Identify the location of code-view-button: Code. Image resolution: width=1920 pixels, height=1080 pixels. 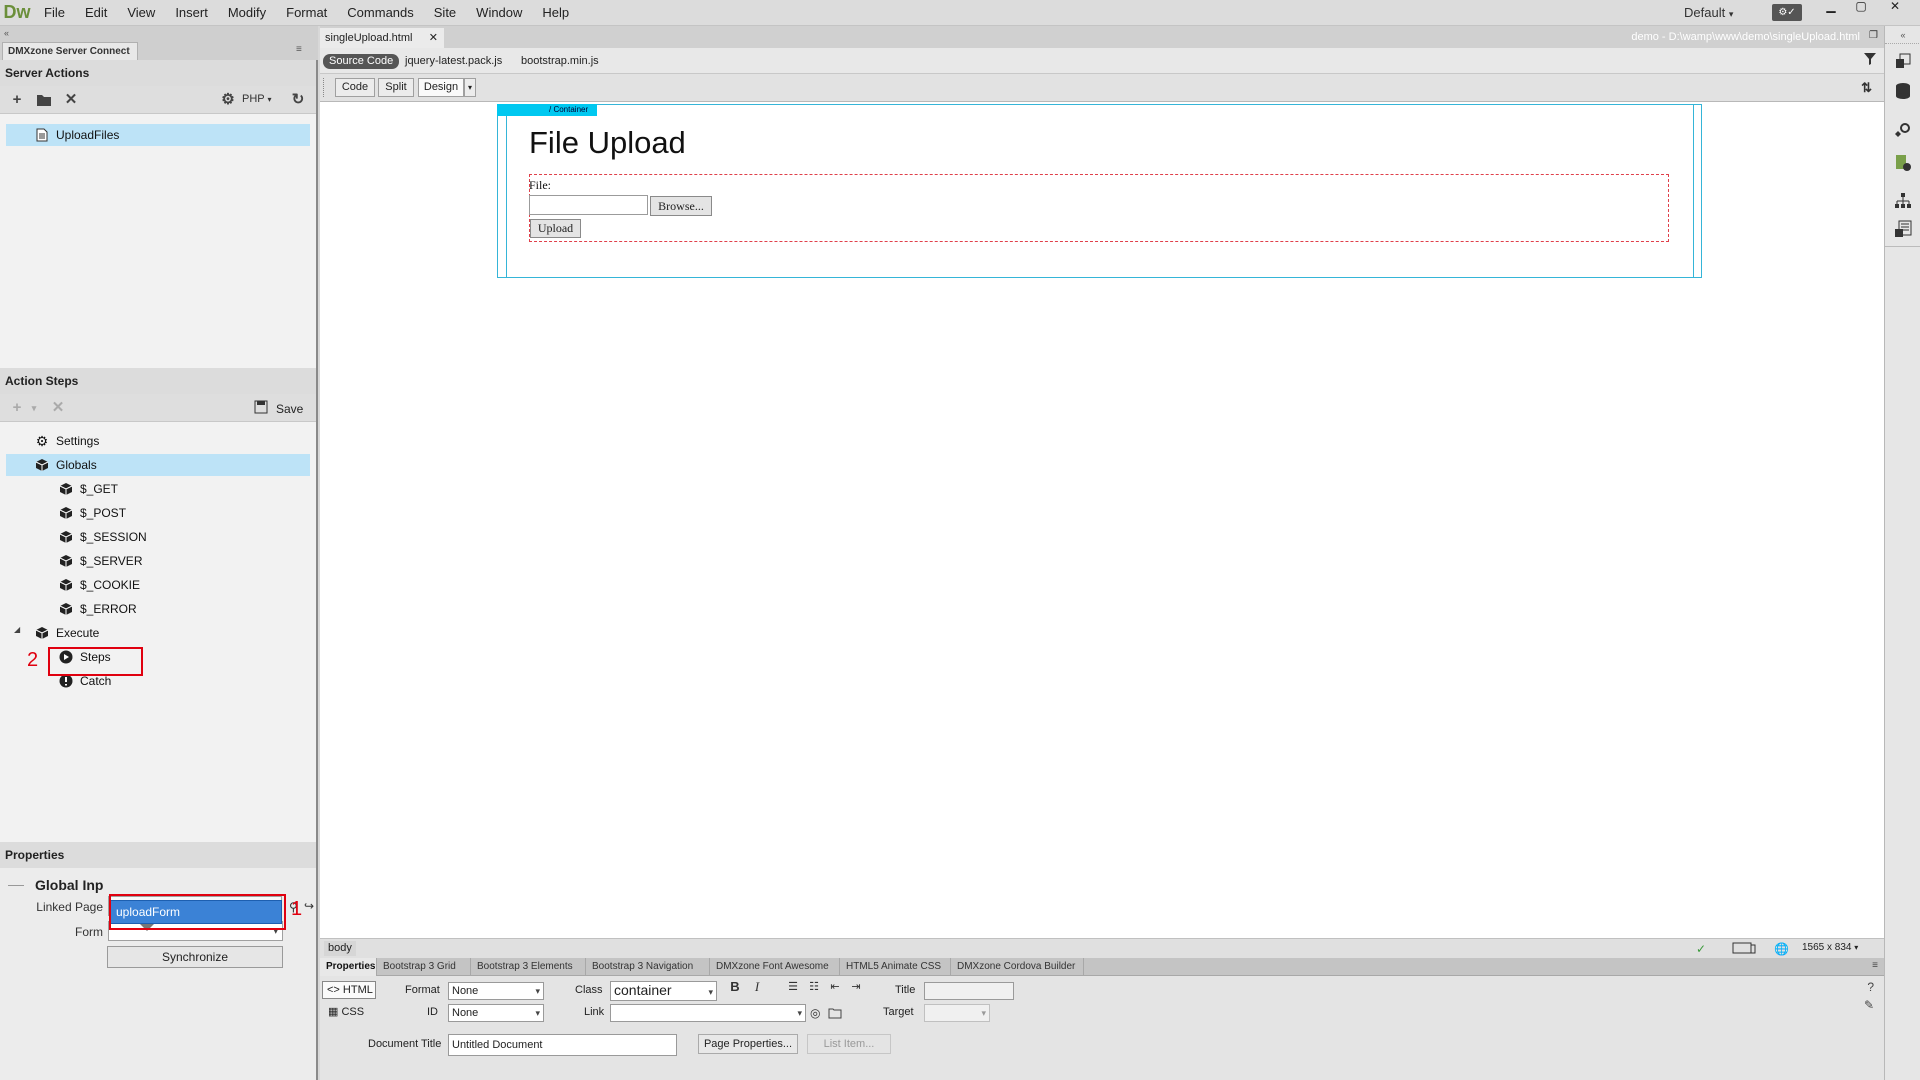
(355, 87).